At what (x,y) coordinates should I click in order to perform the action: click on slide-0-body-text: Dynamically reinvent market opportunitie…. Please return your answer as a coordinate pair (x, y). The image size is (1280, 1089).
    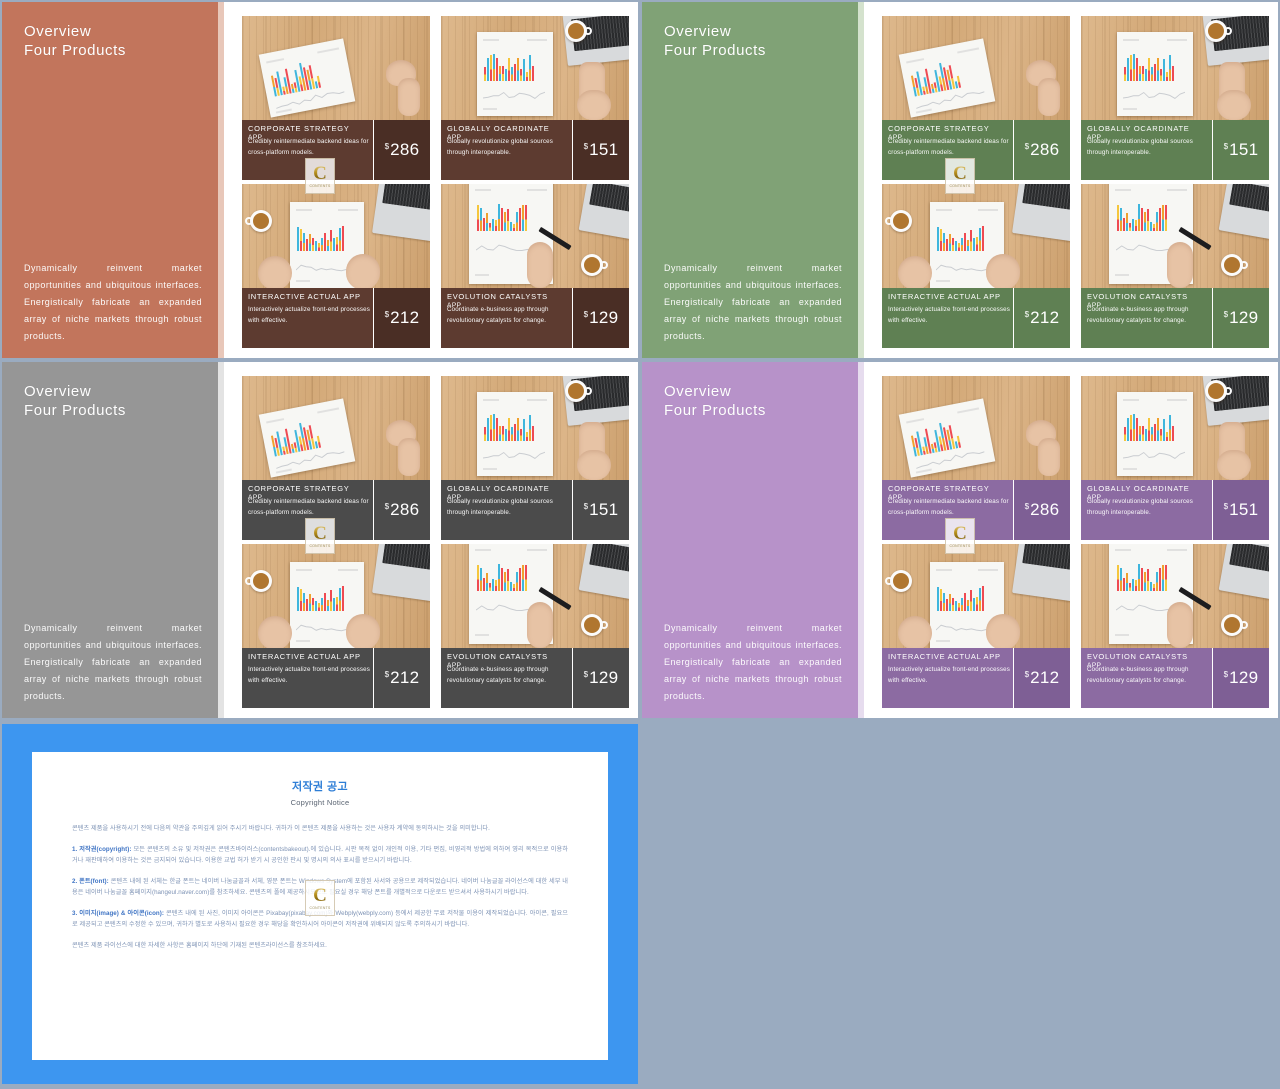
    Looking at the image, I should click on (113, 302).